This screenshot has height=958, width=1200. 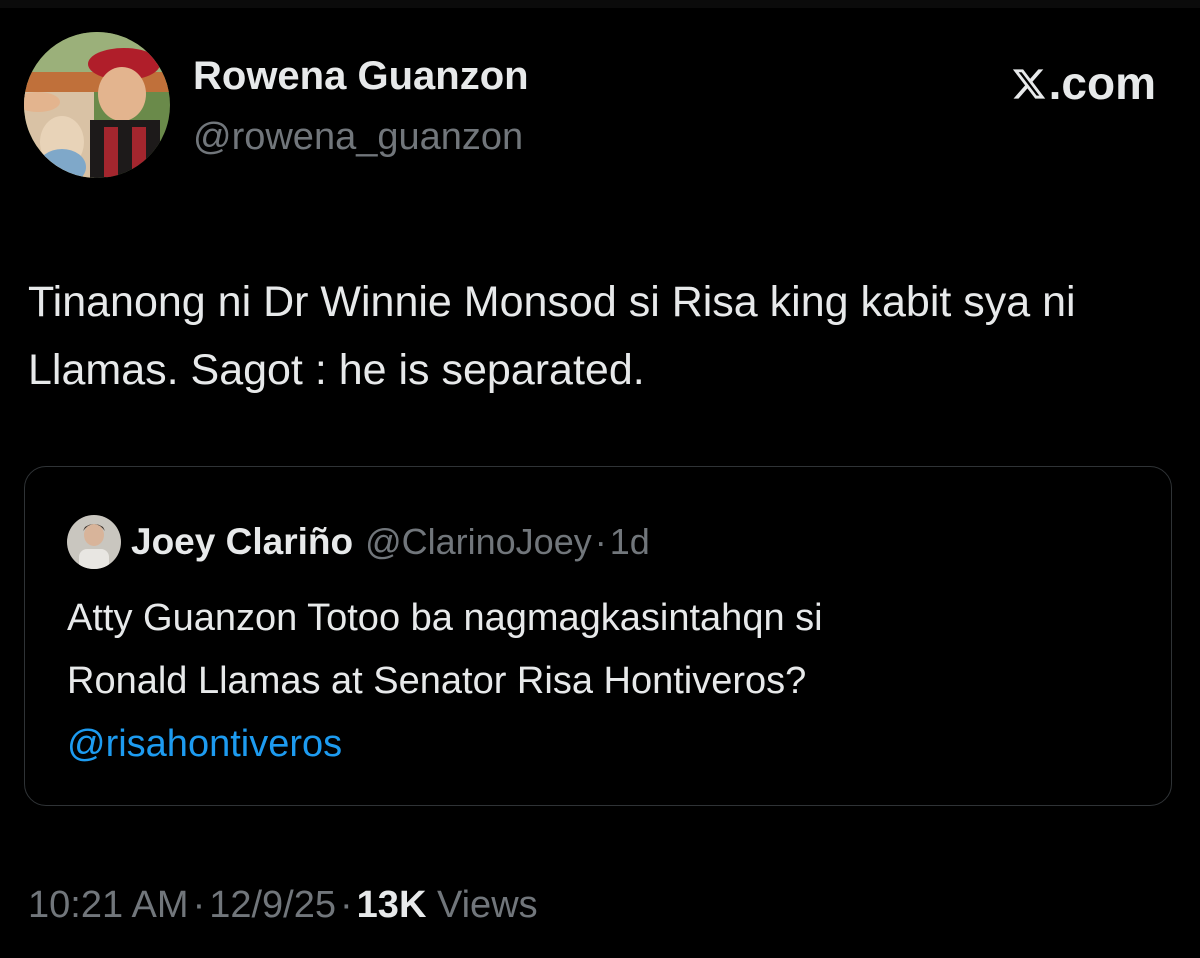 What do you see at coordinates (600, 4) in the screenshot?
I see `top-edge-divider` at bounding box center [600, 4].